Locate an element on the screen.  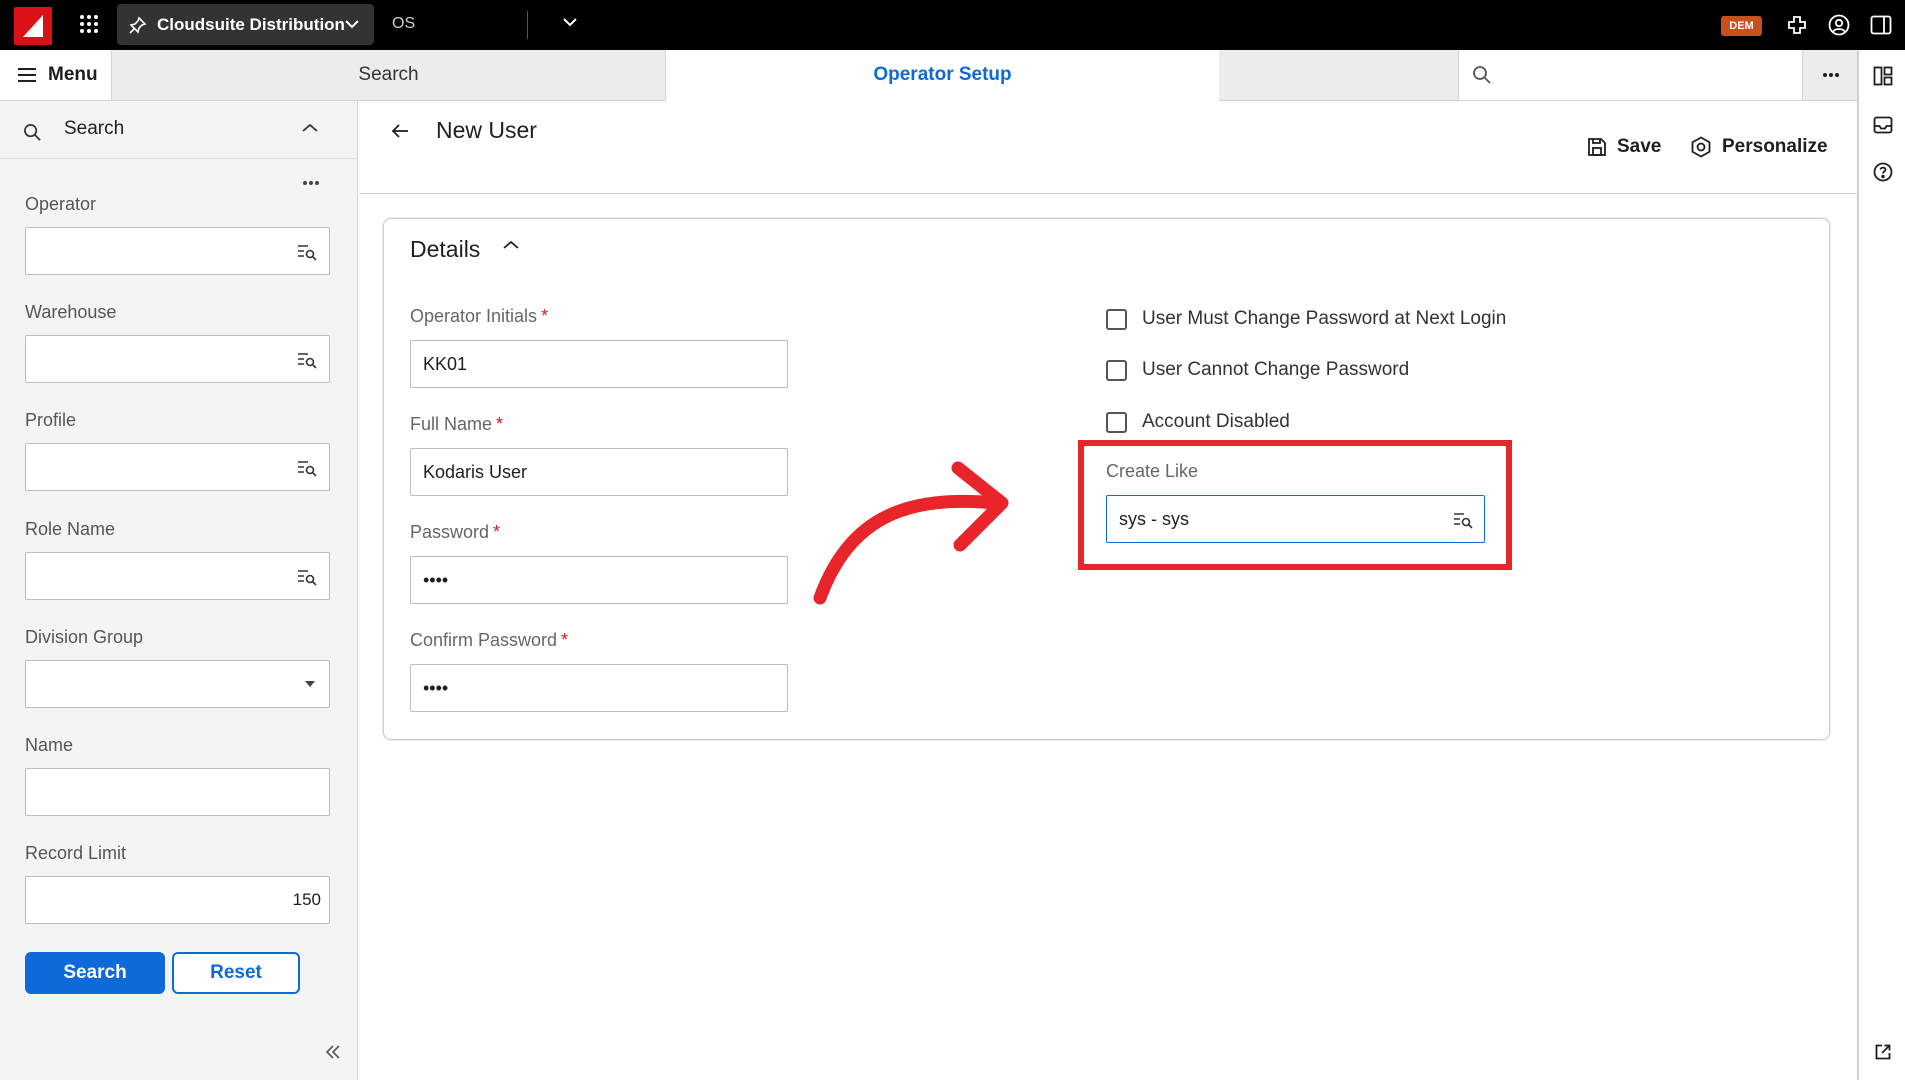
operator-field is located at coordinates (177, 251).